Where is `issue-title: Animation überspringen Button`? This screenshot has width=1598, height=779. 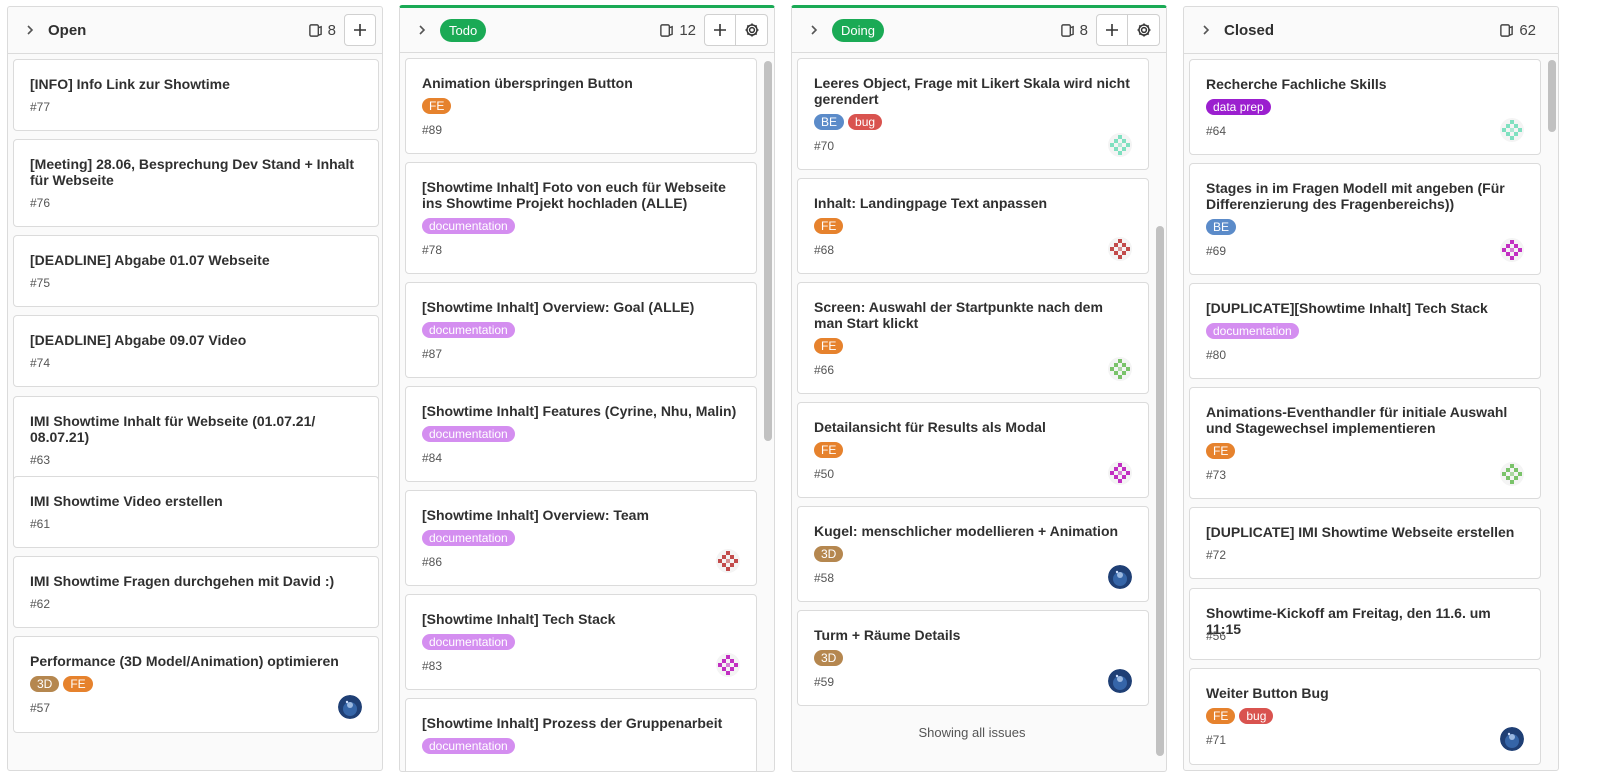
issue-title: Animation überspringen Button is located at coordinates (582, 83).